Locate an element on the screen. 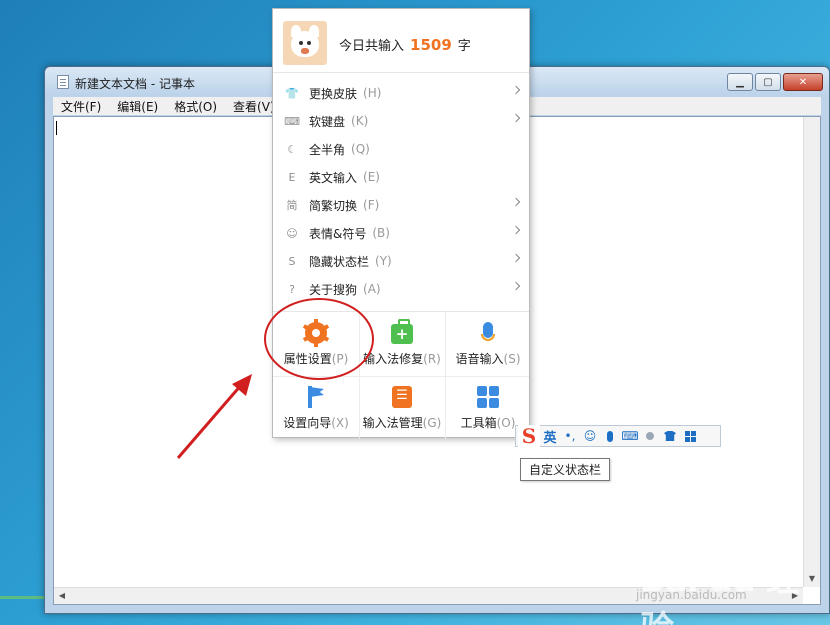 This screenshot has width=830, height=625. menu-item-label: 全半角 is located at coordinates (327, 149).